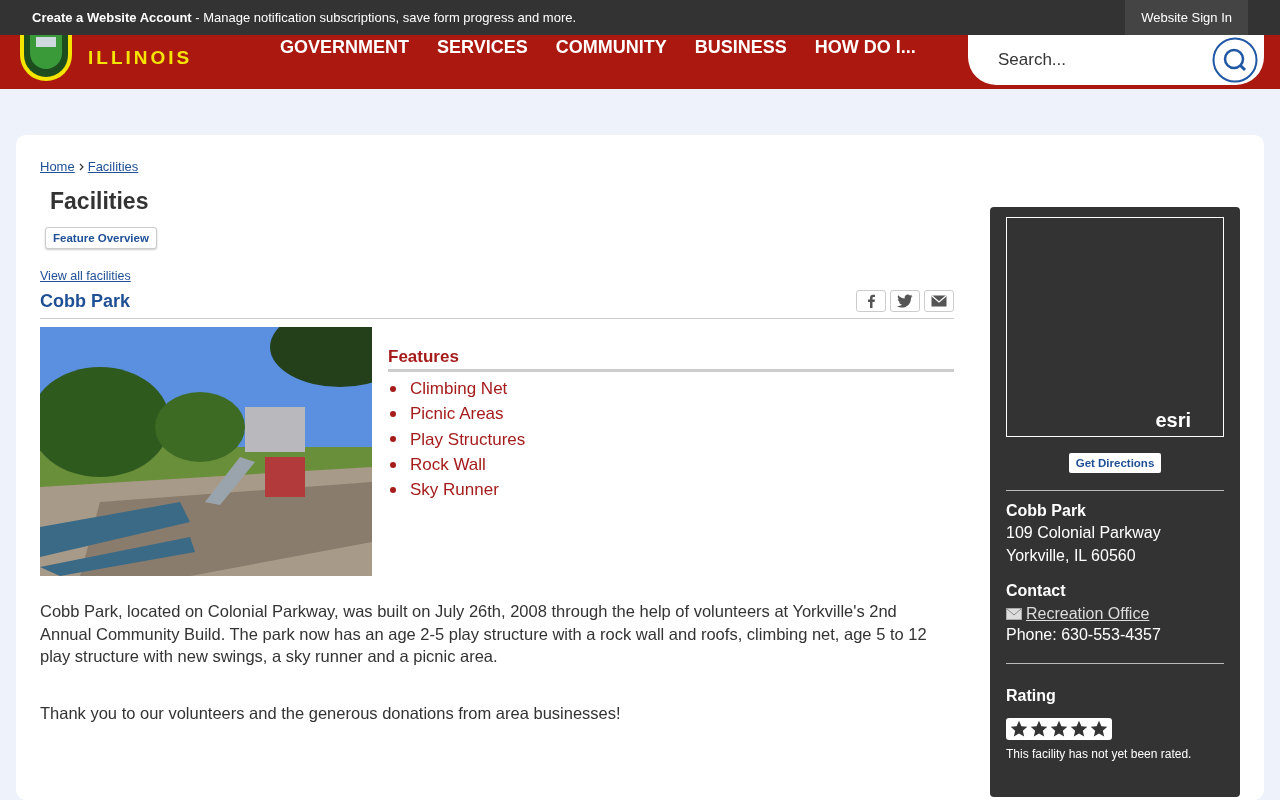  What do you see at coordinates (1186, 17) in the screenshot?
I see `sign-in-button: Website Sign In` at bounding box center [1186, 17].